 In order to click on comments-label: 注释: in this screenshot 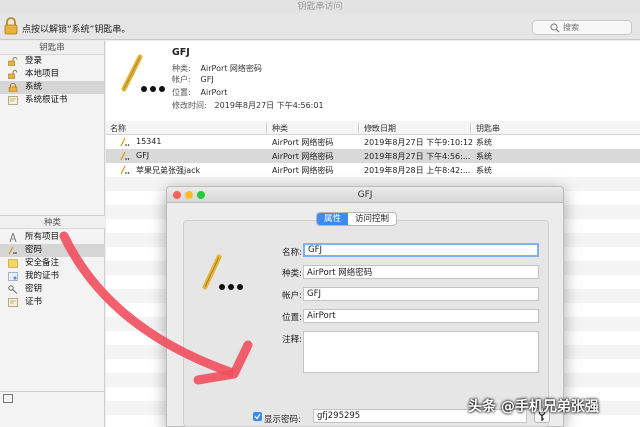, I will do `click(292, 340)`.